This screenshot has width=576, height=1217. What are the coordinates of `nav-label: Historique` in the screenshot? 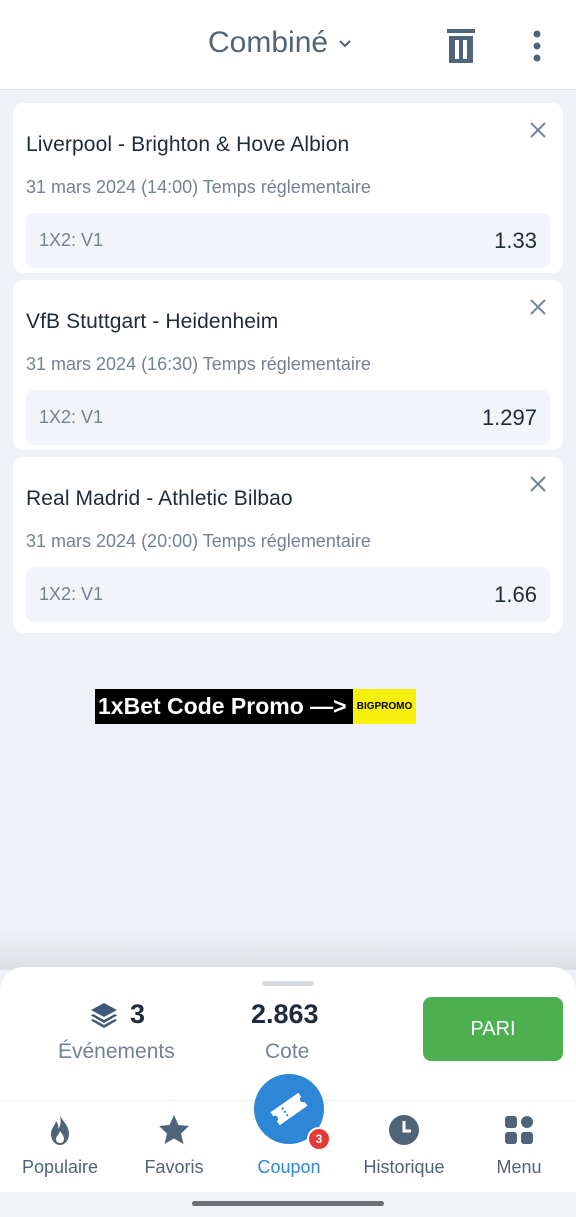 It's located at (404, 1167).